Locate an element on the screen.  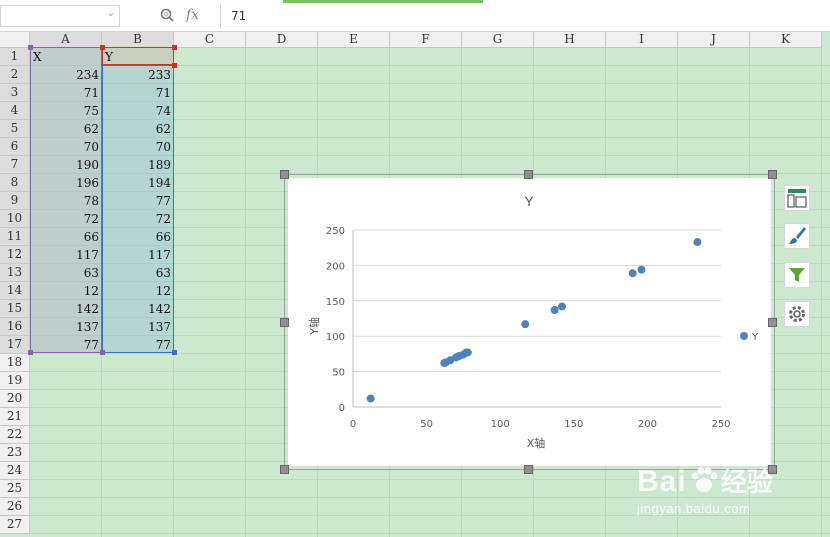
cell-a1: X is located at coordinates (37, 57).